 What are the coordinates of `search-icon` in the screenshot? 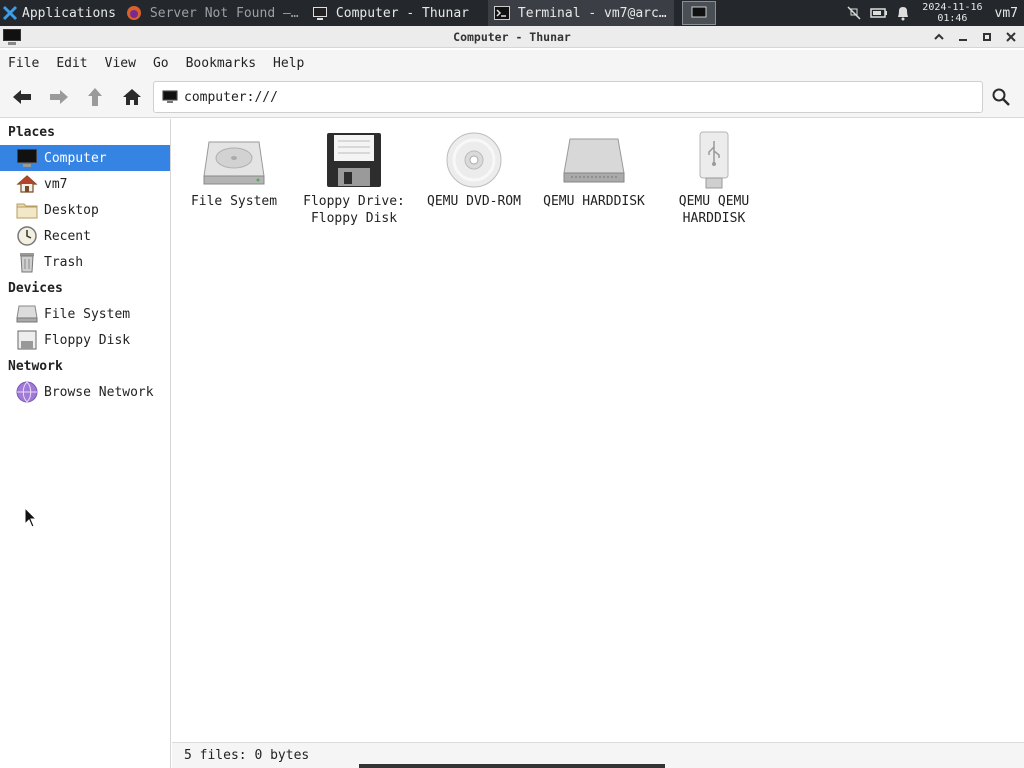 It's located at (1001, 97).